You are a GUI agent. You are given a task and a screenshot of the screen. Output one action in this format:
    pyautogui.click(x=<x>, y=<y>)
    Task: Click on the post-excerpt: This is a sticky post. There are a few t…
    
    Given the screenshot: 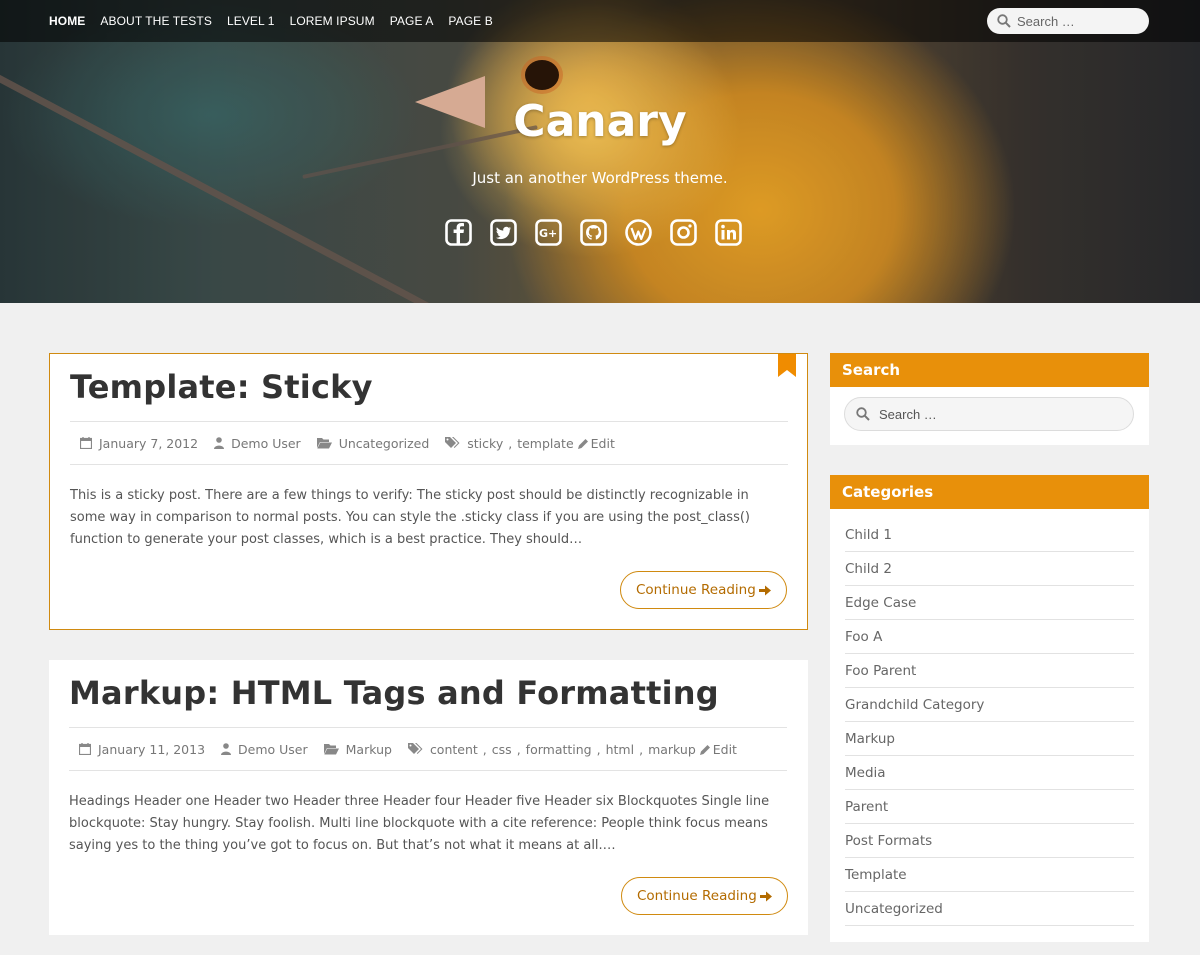 What is the action you would take?
    pyautogui.click(x=410, y=517)
    